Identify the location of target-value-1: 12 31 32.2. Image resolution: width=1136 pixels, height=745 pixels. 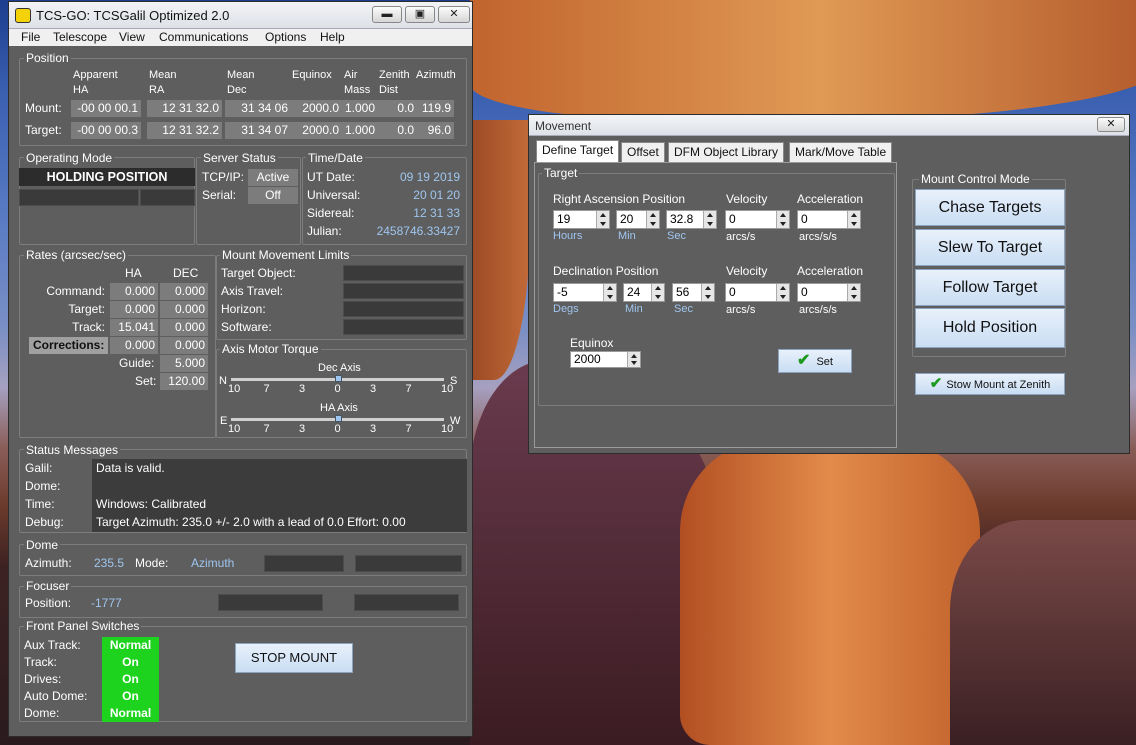
(184, 130).